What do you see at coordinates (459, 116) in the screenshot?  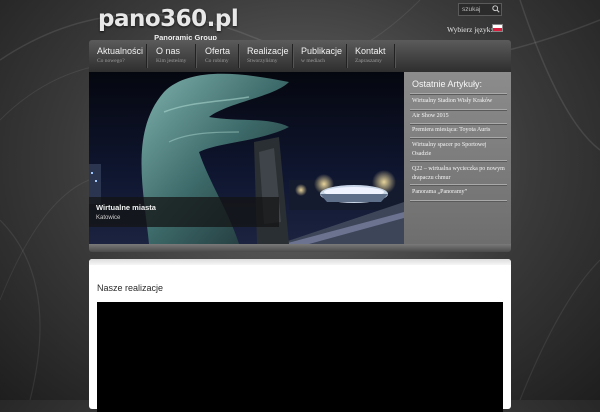 I see `article-link: Air Show 2015` at bounding box center [459, 116].